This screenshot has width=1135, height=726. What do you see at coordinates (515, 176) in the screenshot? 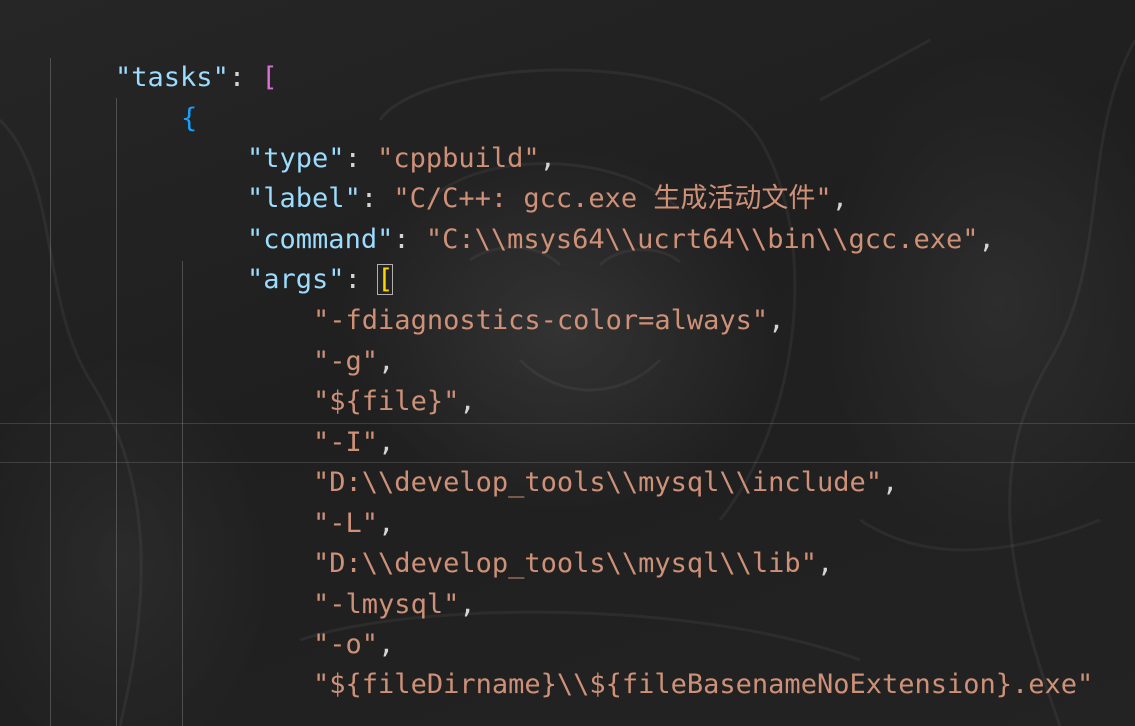
I see `code-line-4: "label": "C/C++: gcc.exe 生成活动文件",` at bounding box center [515, 176].